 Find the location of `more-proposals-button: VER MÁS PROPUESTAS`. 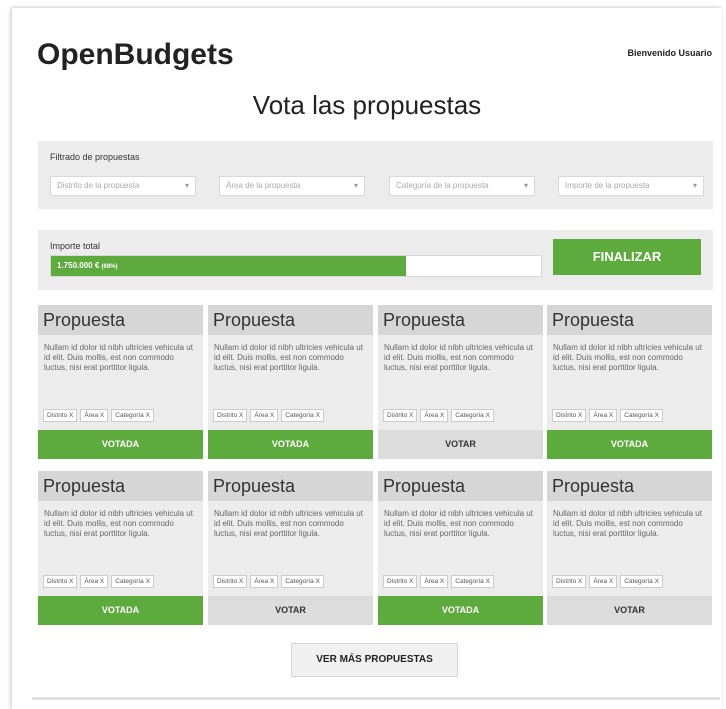

more-proposals-button: VER MÁS PROPUESTAS is located at coordinates (374, 660).